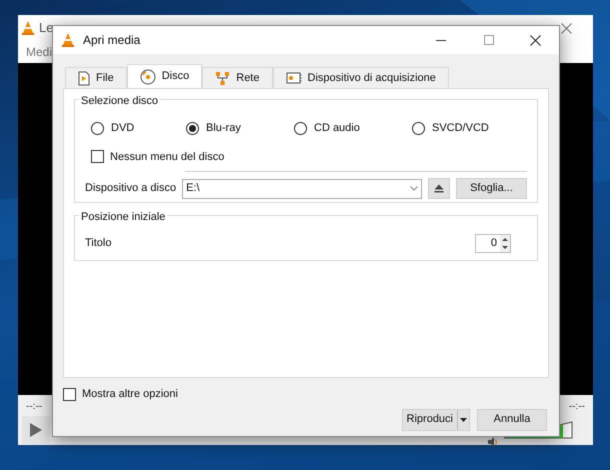 The image size is (610, 470). Describe the element at coordinates (164, 76) in the screenshot. I see `tab: Disco` at that location.